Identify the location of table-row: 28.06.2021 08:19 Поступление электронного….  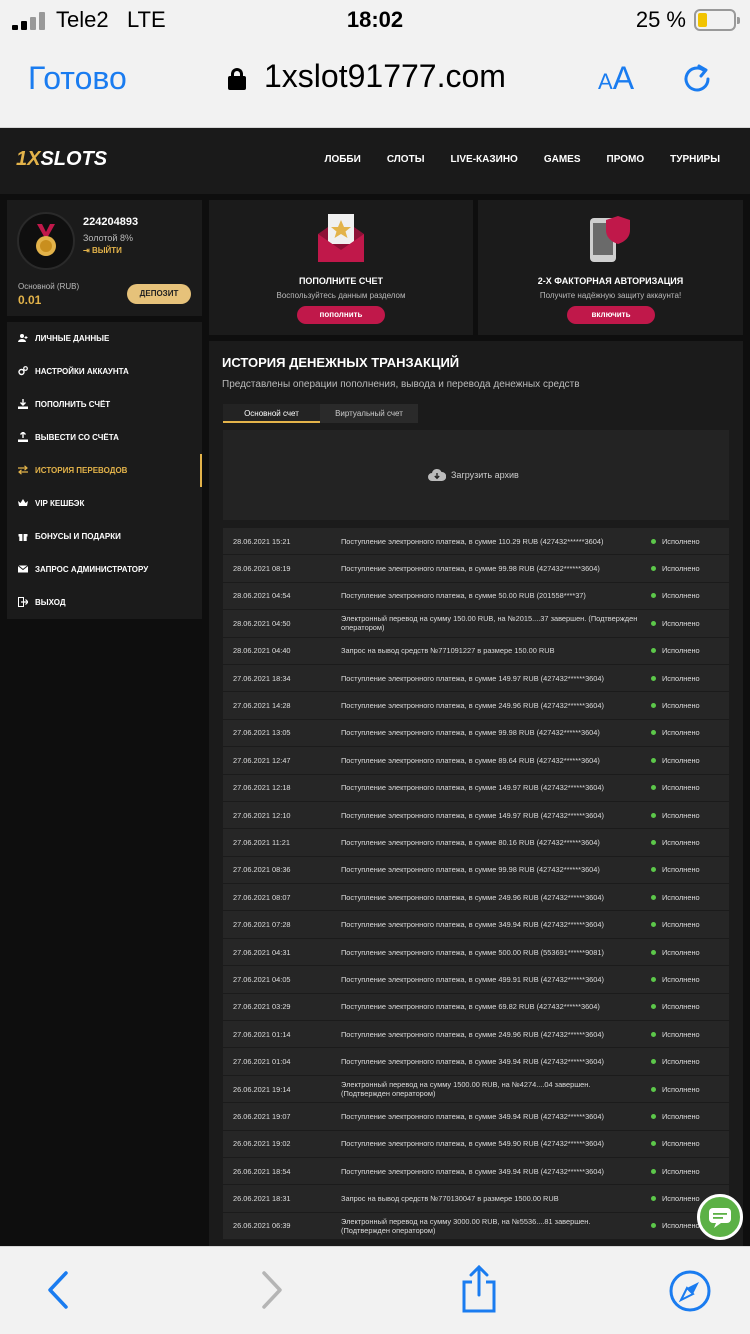
(476, 568).